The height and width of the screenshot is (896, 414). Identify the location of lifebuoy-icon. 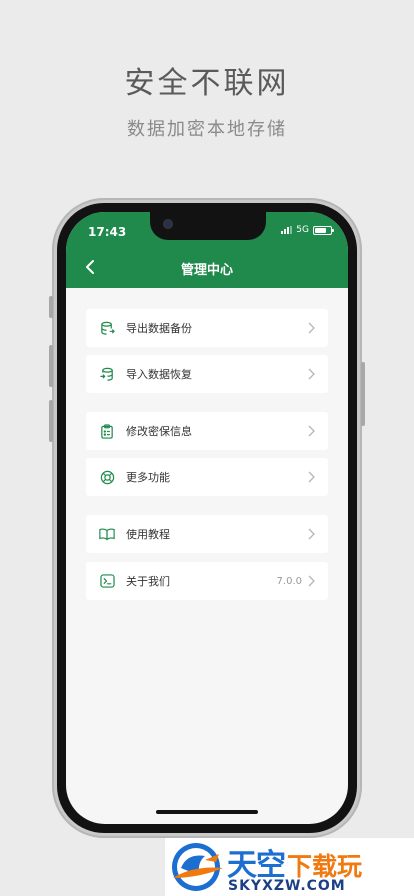
(107, 477).